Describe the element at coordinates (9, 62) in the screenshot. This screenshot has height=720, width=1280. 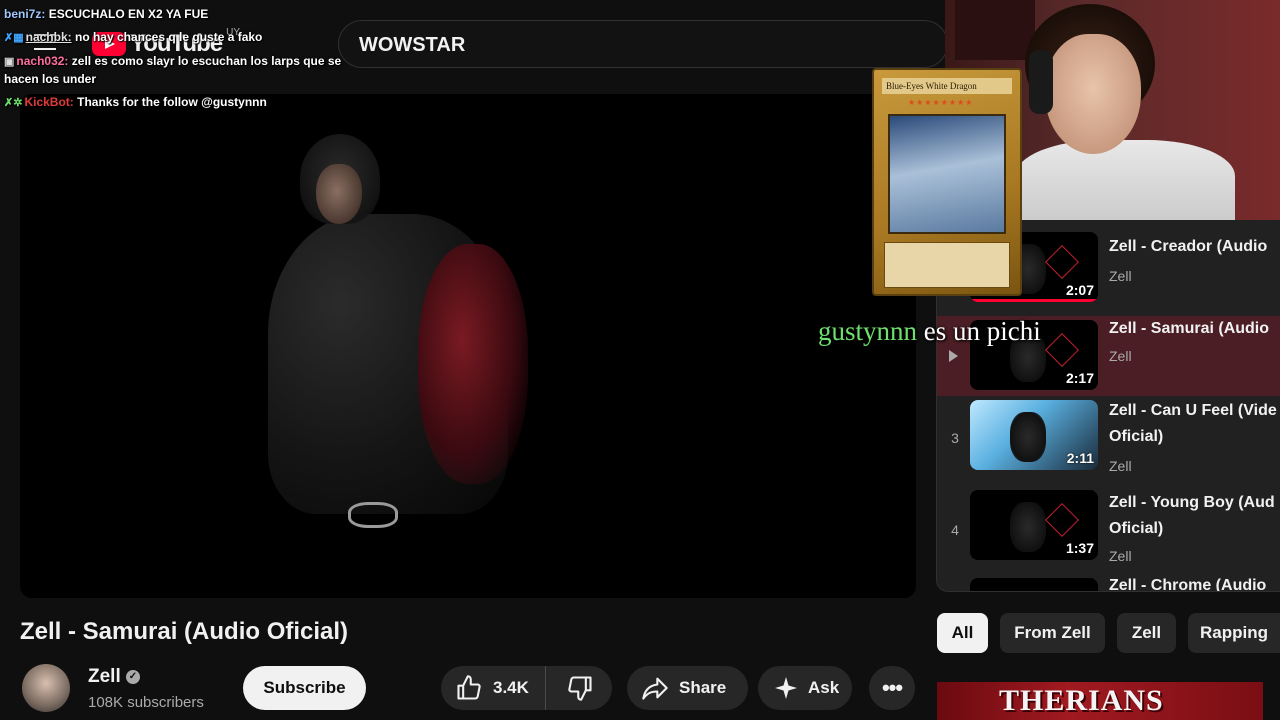
I see `subscriber-badge-icon: ▣` at that location.